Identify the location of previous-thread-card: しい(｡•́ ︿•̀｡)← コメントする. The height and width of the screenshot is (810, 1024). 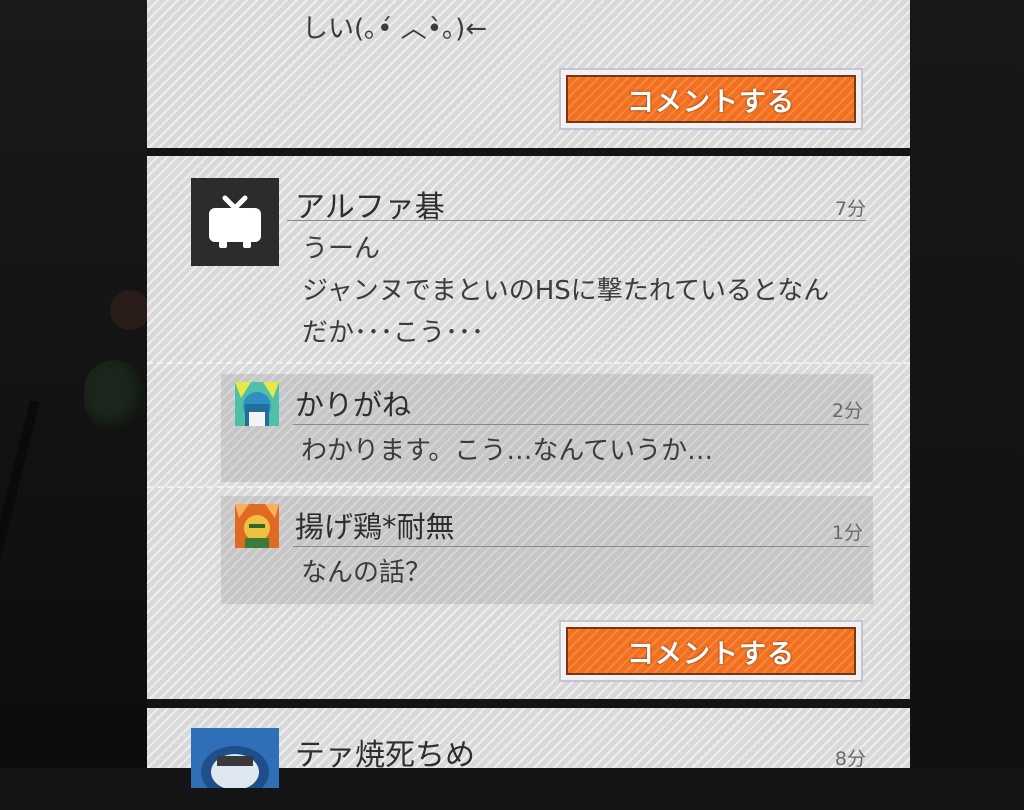
(528, 74).